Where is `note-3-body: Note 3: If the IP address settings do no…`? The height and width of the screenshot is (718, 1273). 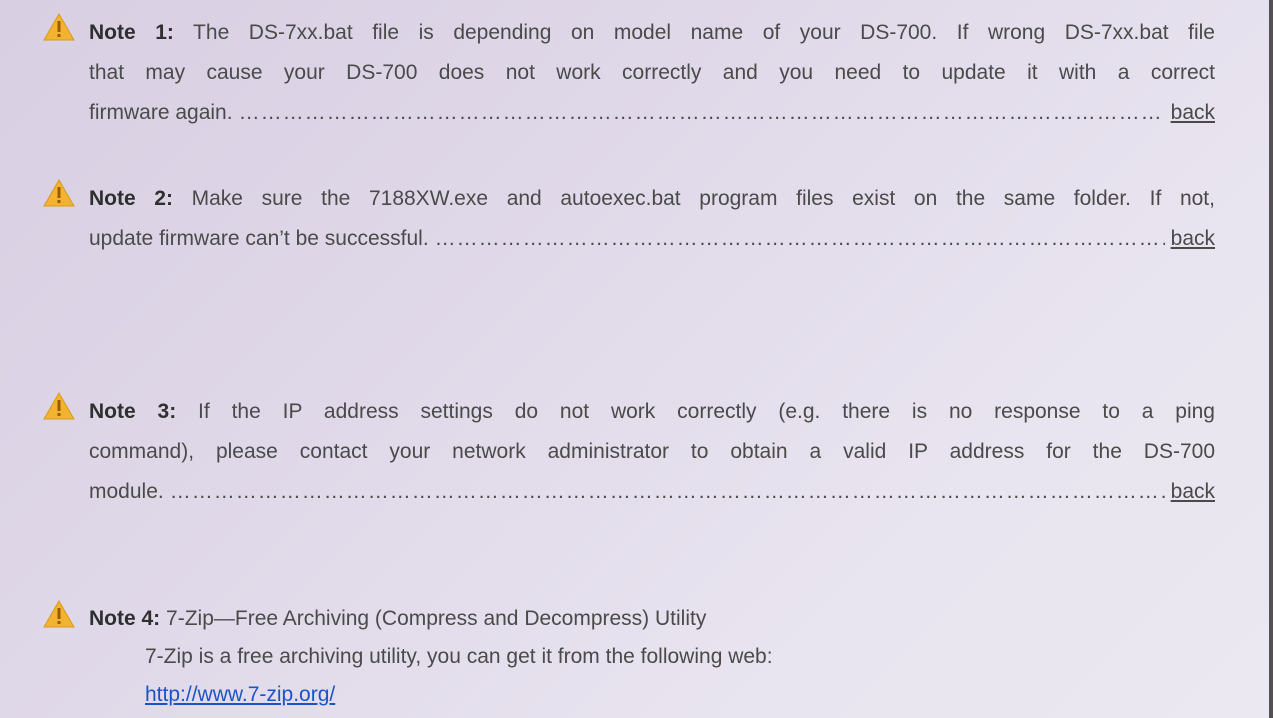
note-3-body: Note 3: If the IP address settings do no… is located at coordinates (652, 452).